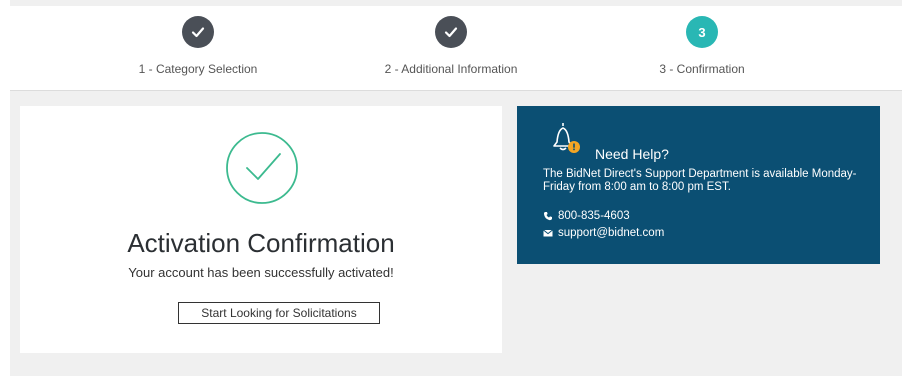  I want to click on step-category-selection: 1 - Category Selection, so click(198, 46).